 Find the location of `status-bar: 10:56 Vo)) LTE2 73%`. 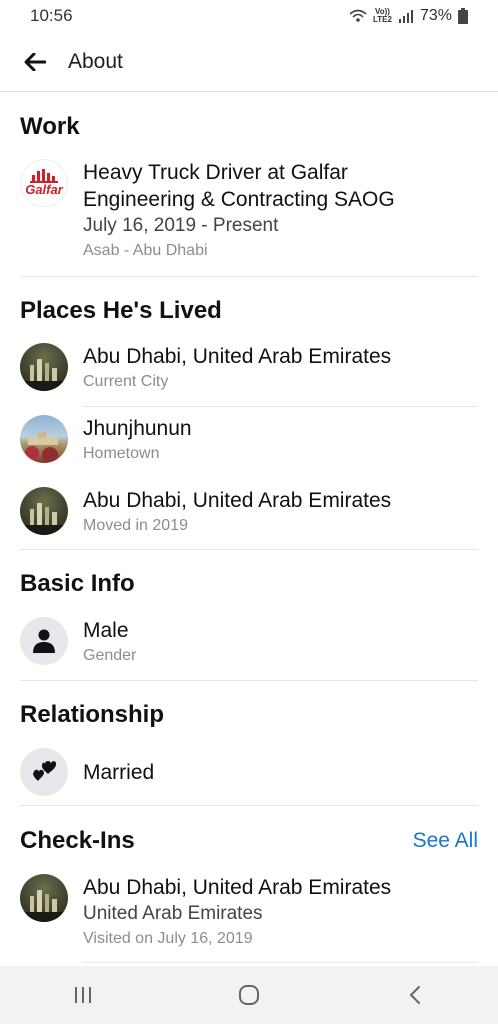

status-bar: 10:56 Vo)) LTE2 73% is located at coordinates (249, 16).